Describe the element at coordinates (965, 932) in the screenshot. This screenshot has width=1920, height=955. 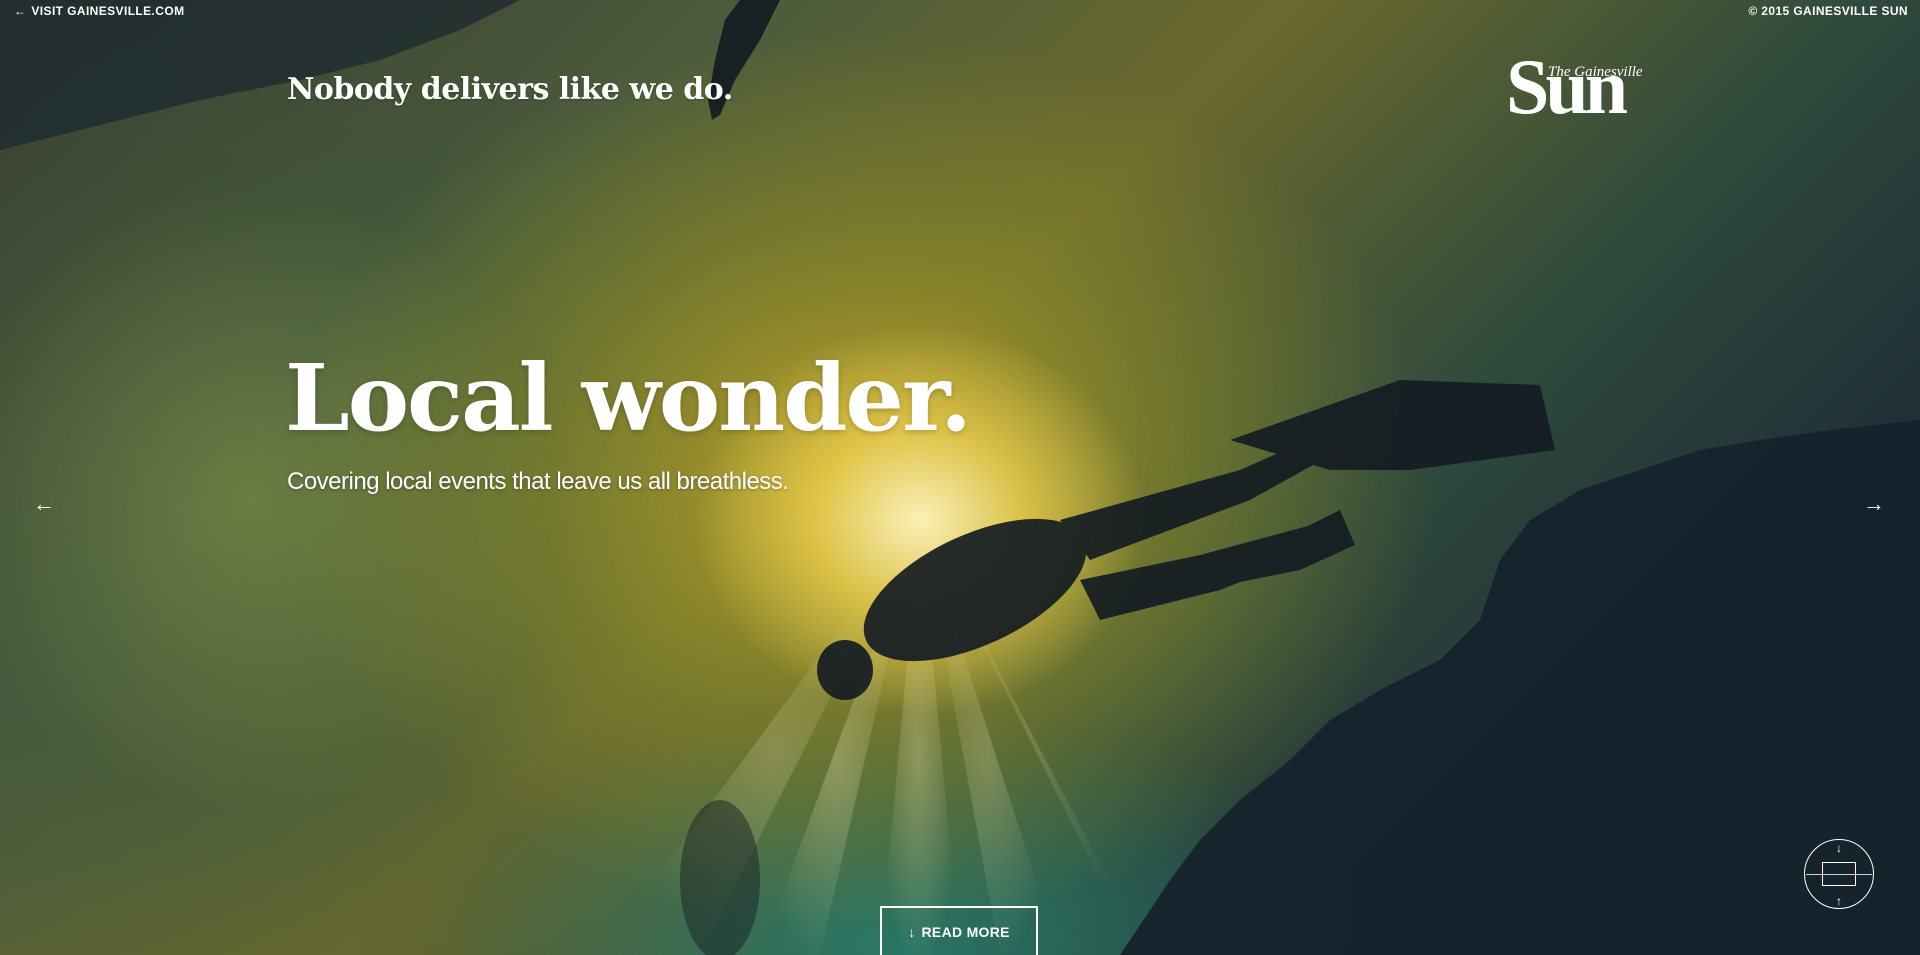
I see `read-more-label: READ MORE` at that location.